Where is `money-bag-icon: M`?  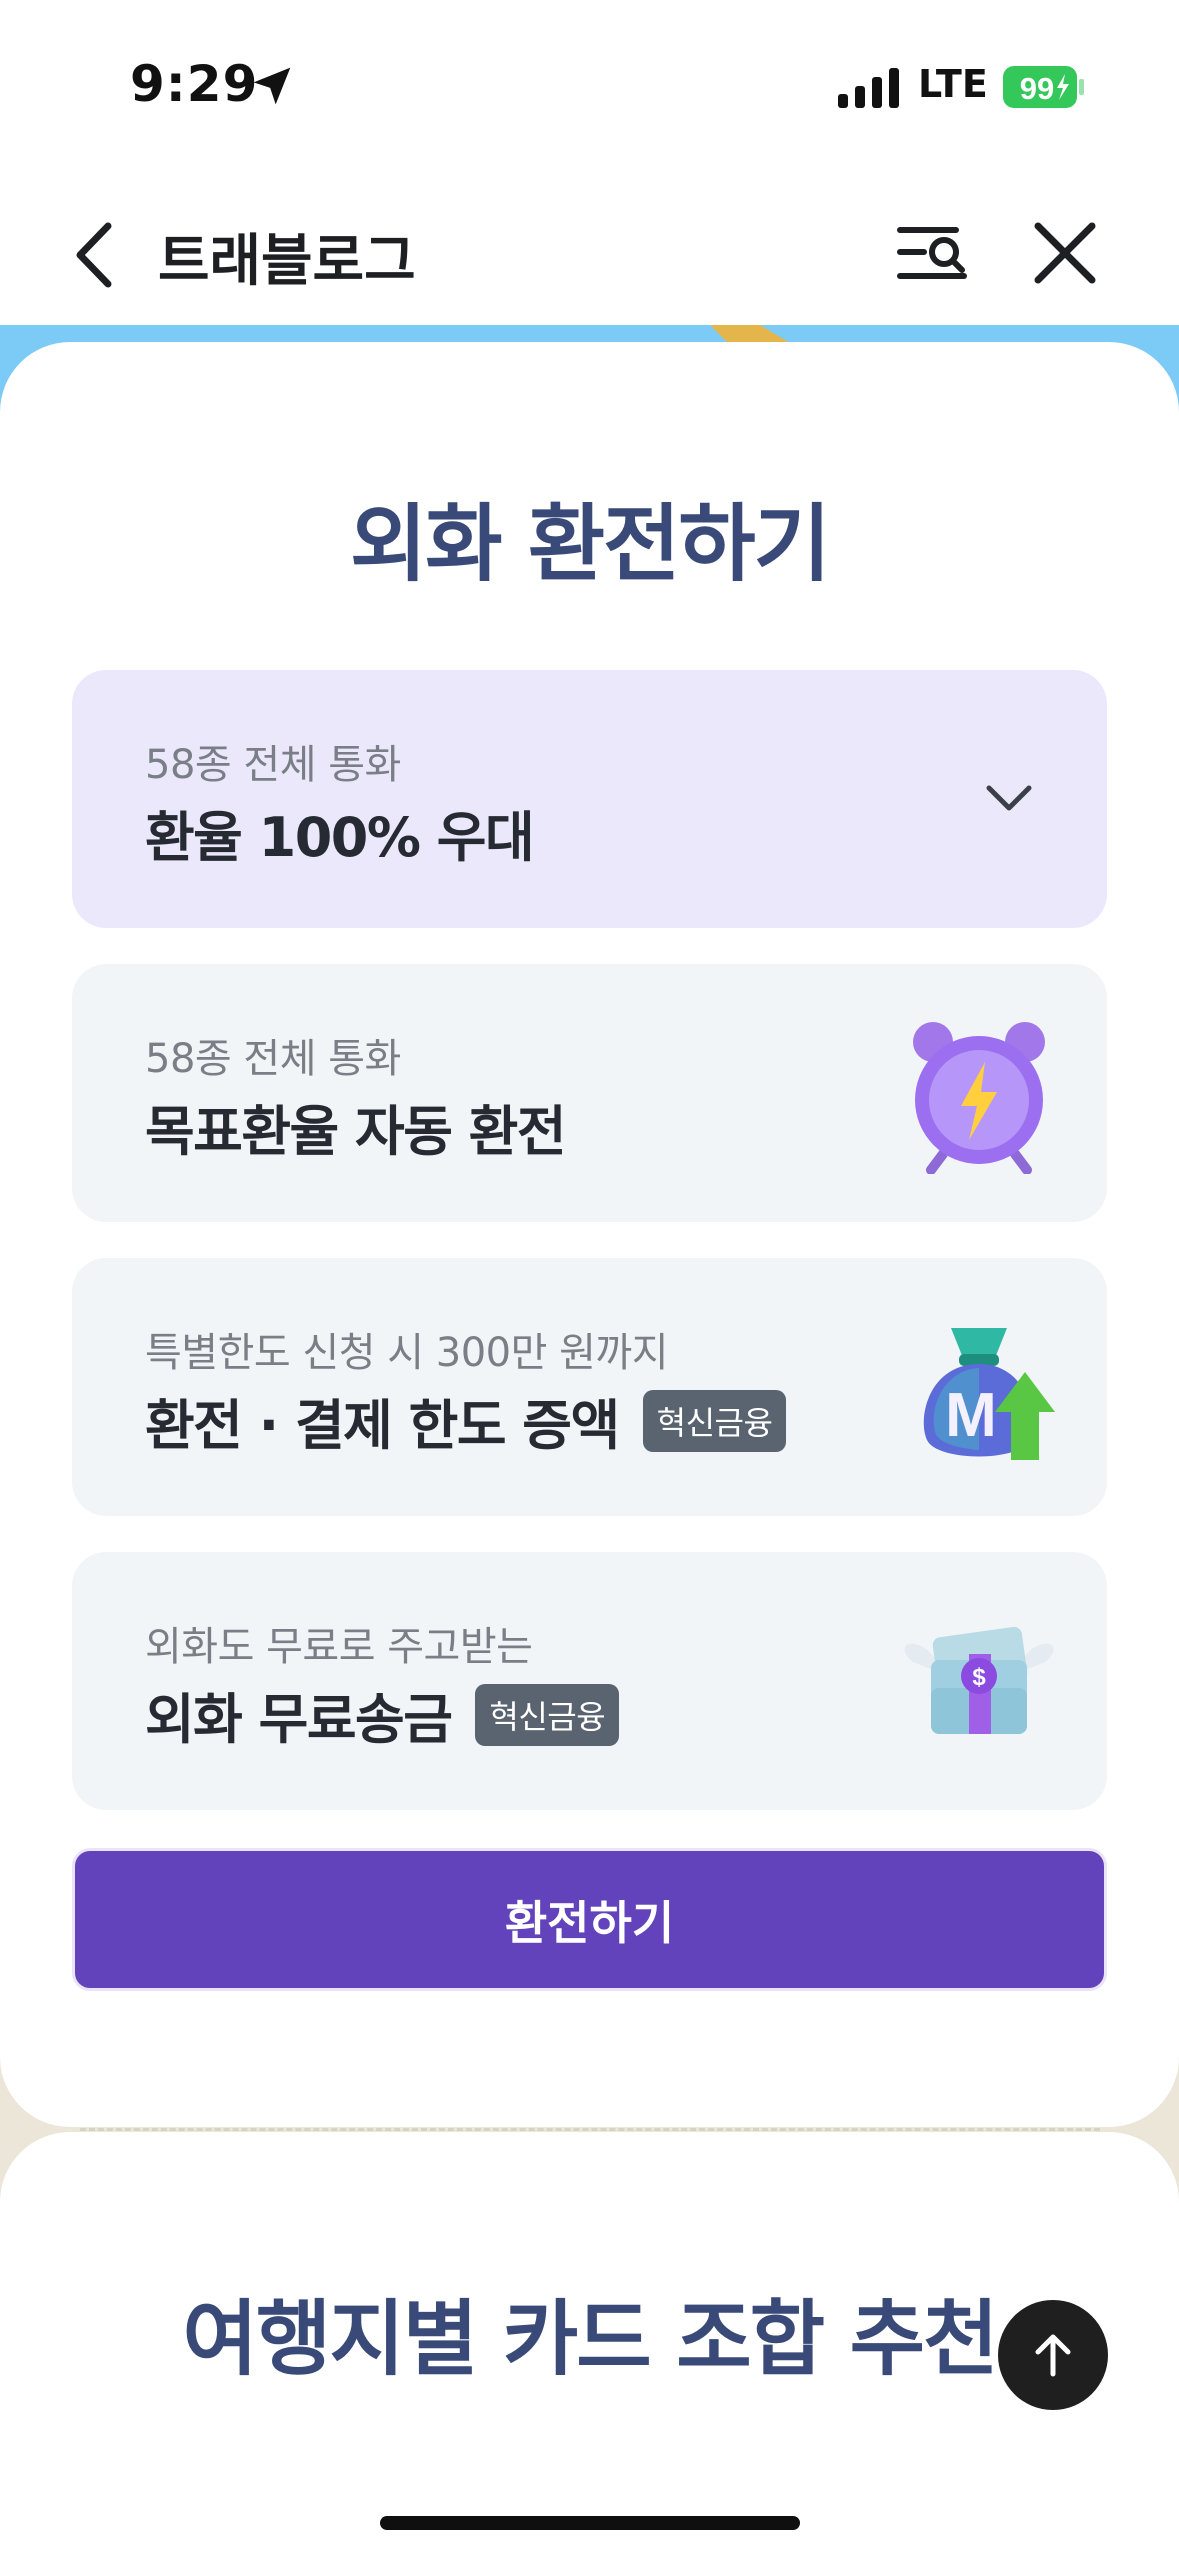
money-bag-icon: M is located at coordinates (989, 1394).